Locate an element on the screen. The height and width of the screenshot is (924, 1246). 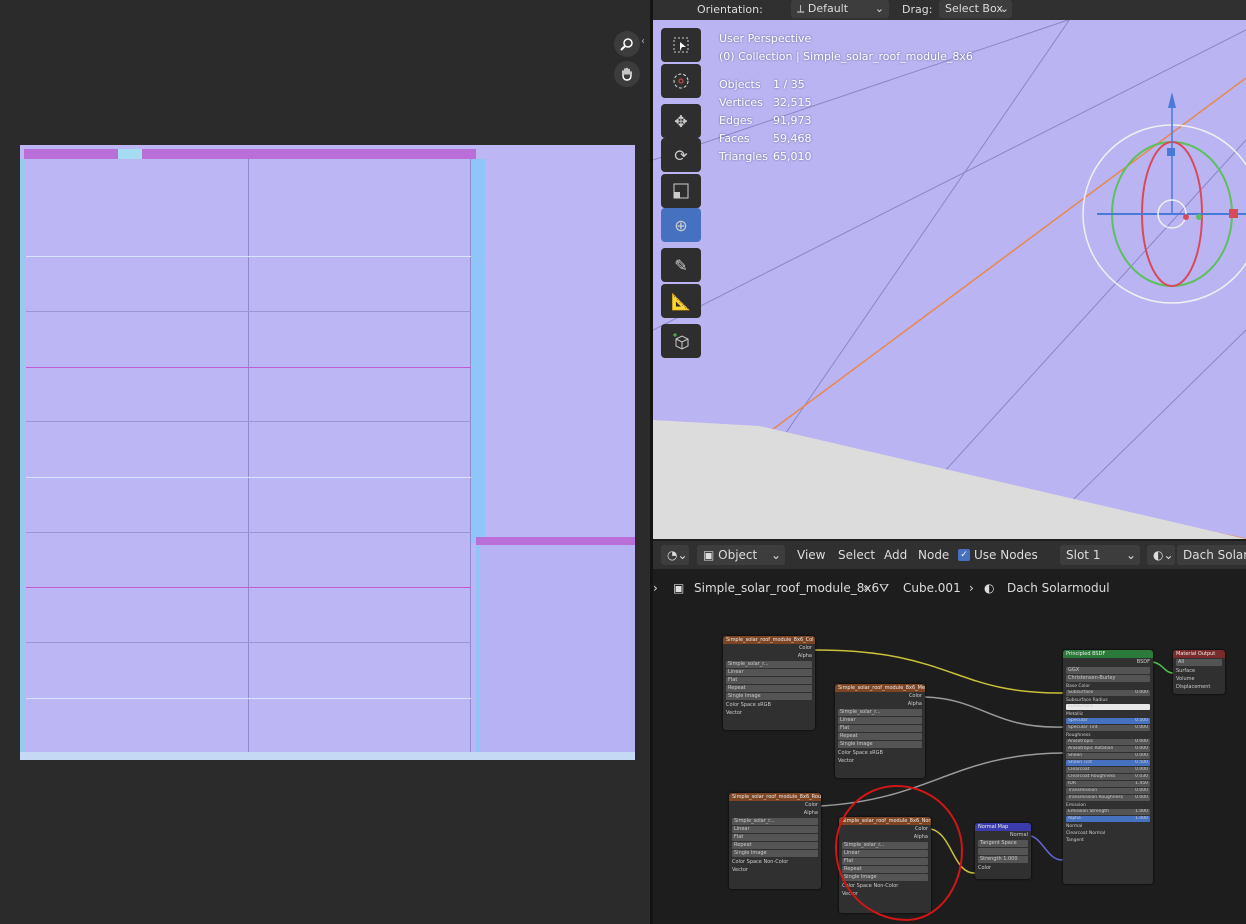
node-input-volume: Volume is located at coordinates (1185, 679).